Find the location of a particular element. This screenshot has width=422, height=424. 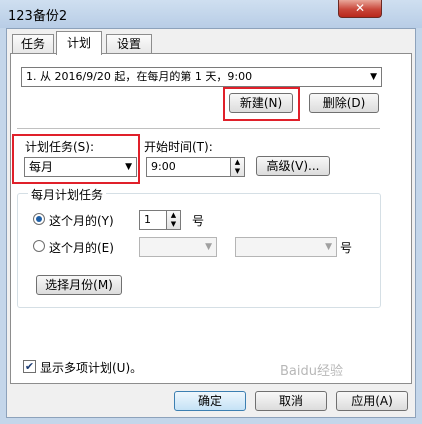

delete-button: 删除(D) is located at coordinates (344, 103).